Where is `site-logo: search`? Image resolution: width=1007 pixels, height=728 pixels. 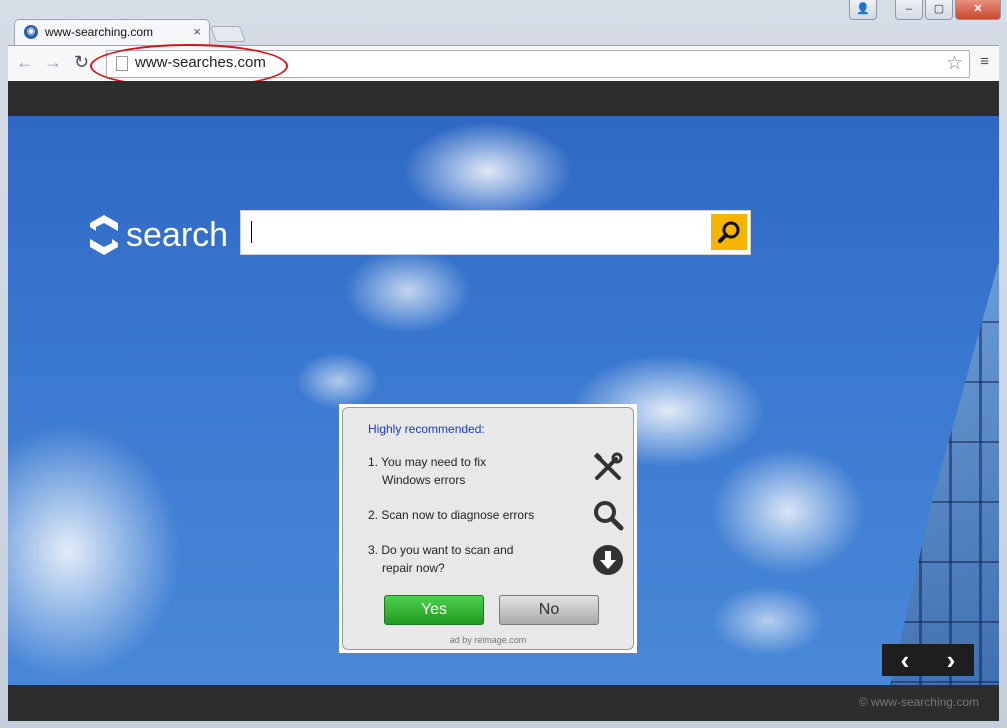
site-logo: search is located at coordinates (158, 235).